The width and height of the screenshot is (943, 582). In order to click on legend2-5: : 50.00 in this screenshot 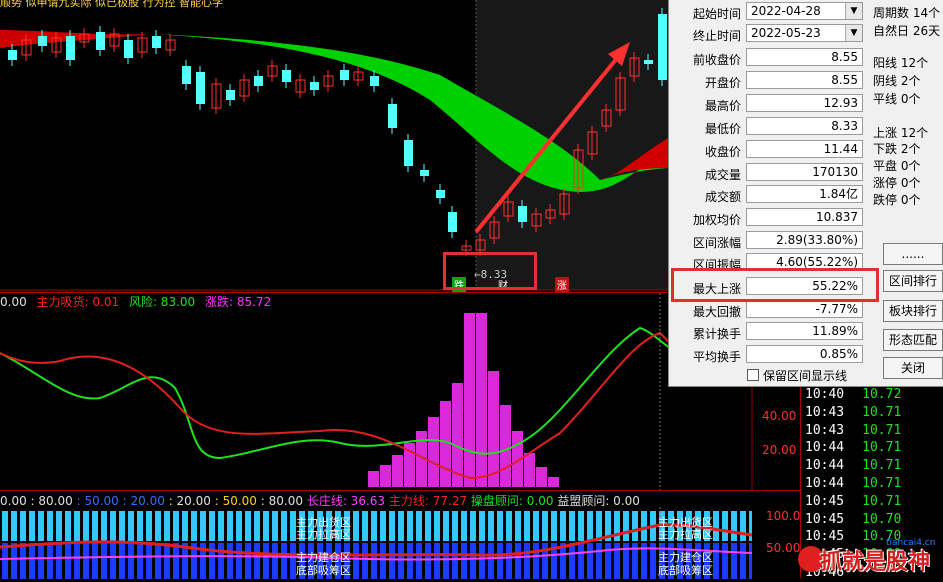, I will do `click(235, 501)`.